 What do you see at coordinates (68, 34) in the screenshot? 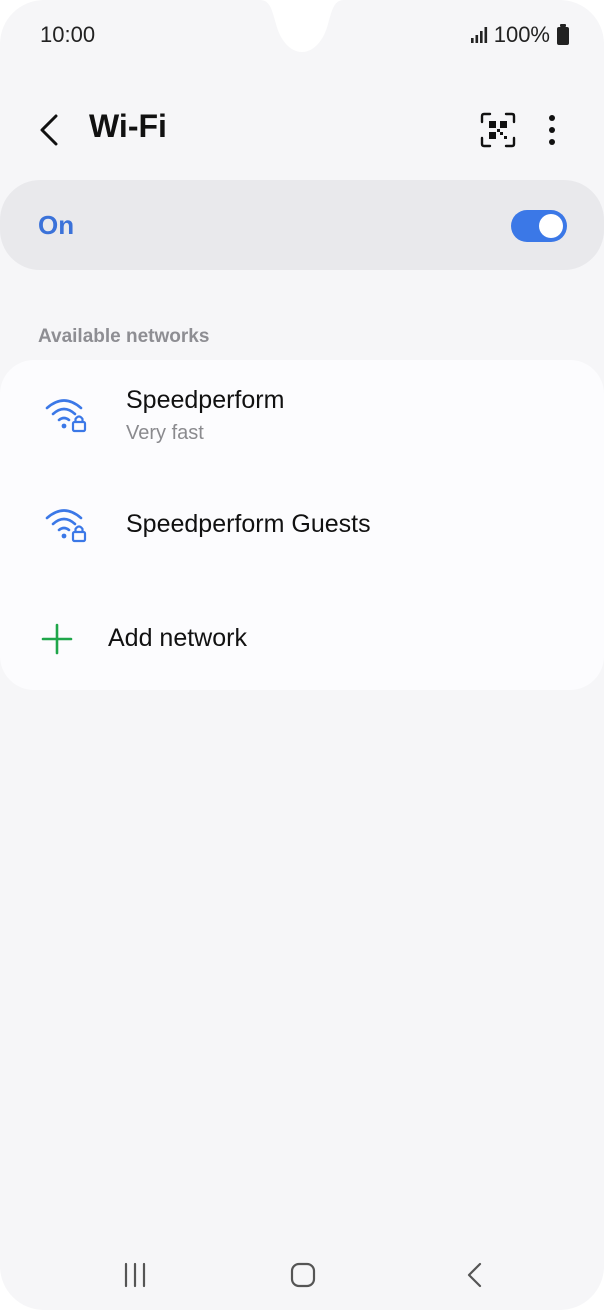
I see `status-time: 10:00` at bounding box center [68, 34].